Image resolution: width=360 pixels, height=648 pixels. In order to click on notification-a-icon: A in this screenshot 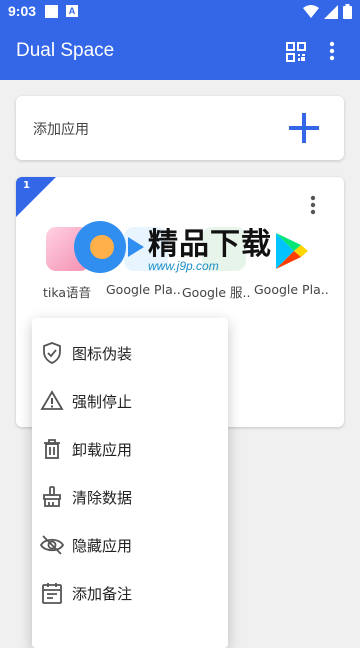, I will do `click(72, 11)`.